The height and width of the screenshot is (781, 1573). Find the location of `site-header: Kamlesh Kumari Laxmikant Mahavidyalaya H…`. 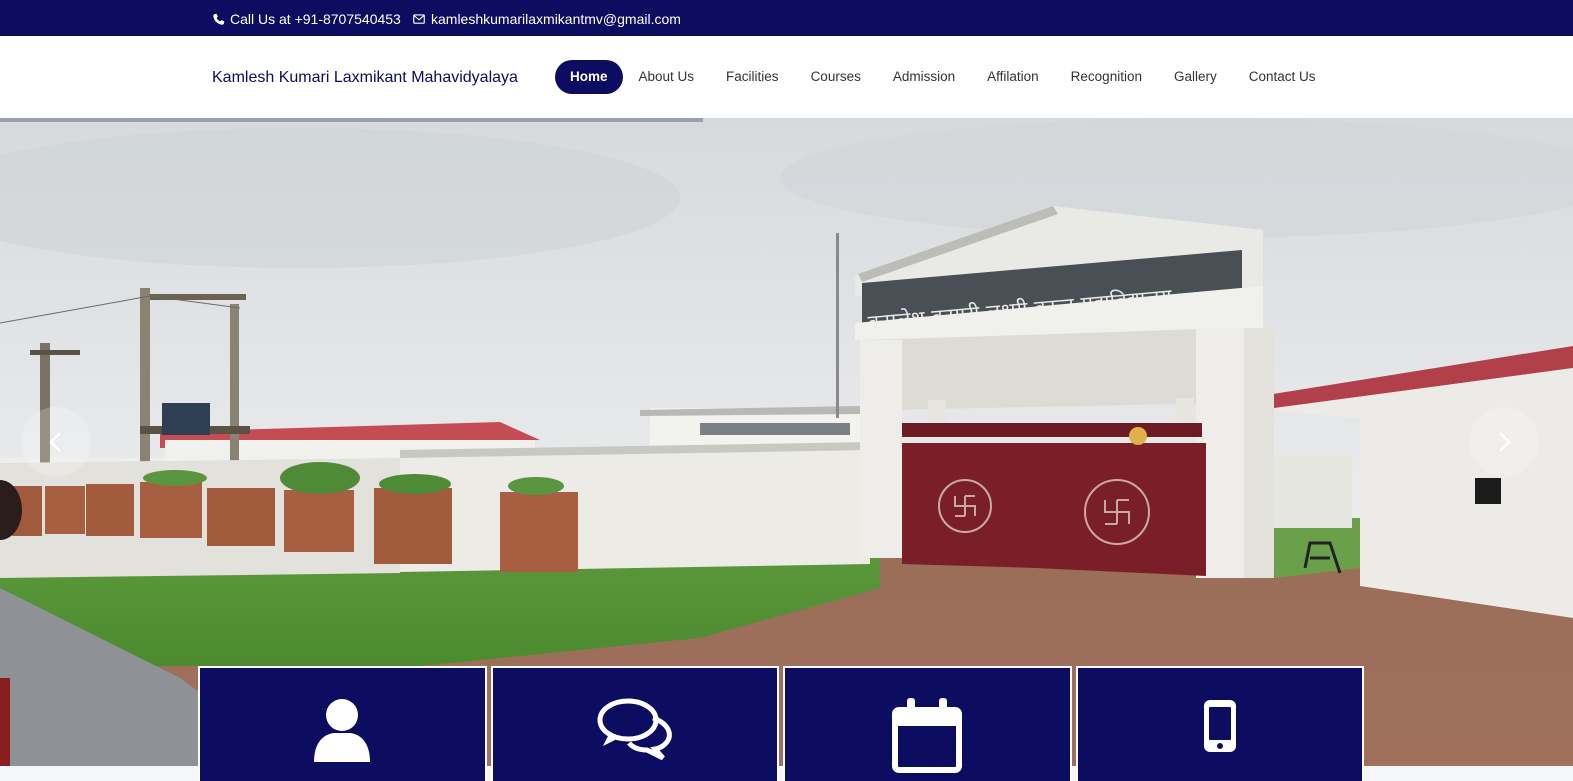

site-header: Kamlesh Kumari Laxmikant Mahavidyalaya H… is located at coordinates (786, 77).